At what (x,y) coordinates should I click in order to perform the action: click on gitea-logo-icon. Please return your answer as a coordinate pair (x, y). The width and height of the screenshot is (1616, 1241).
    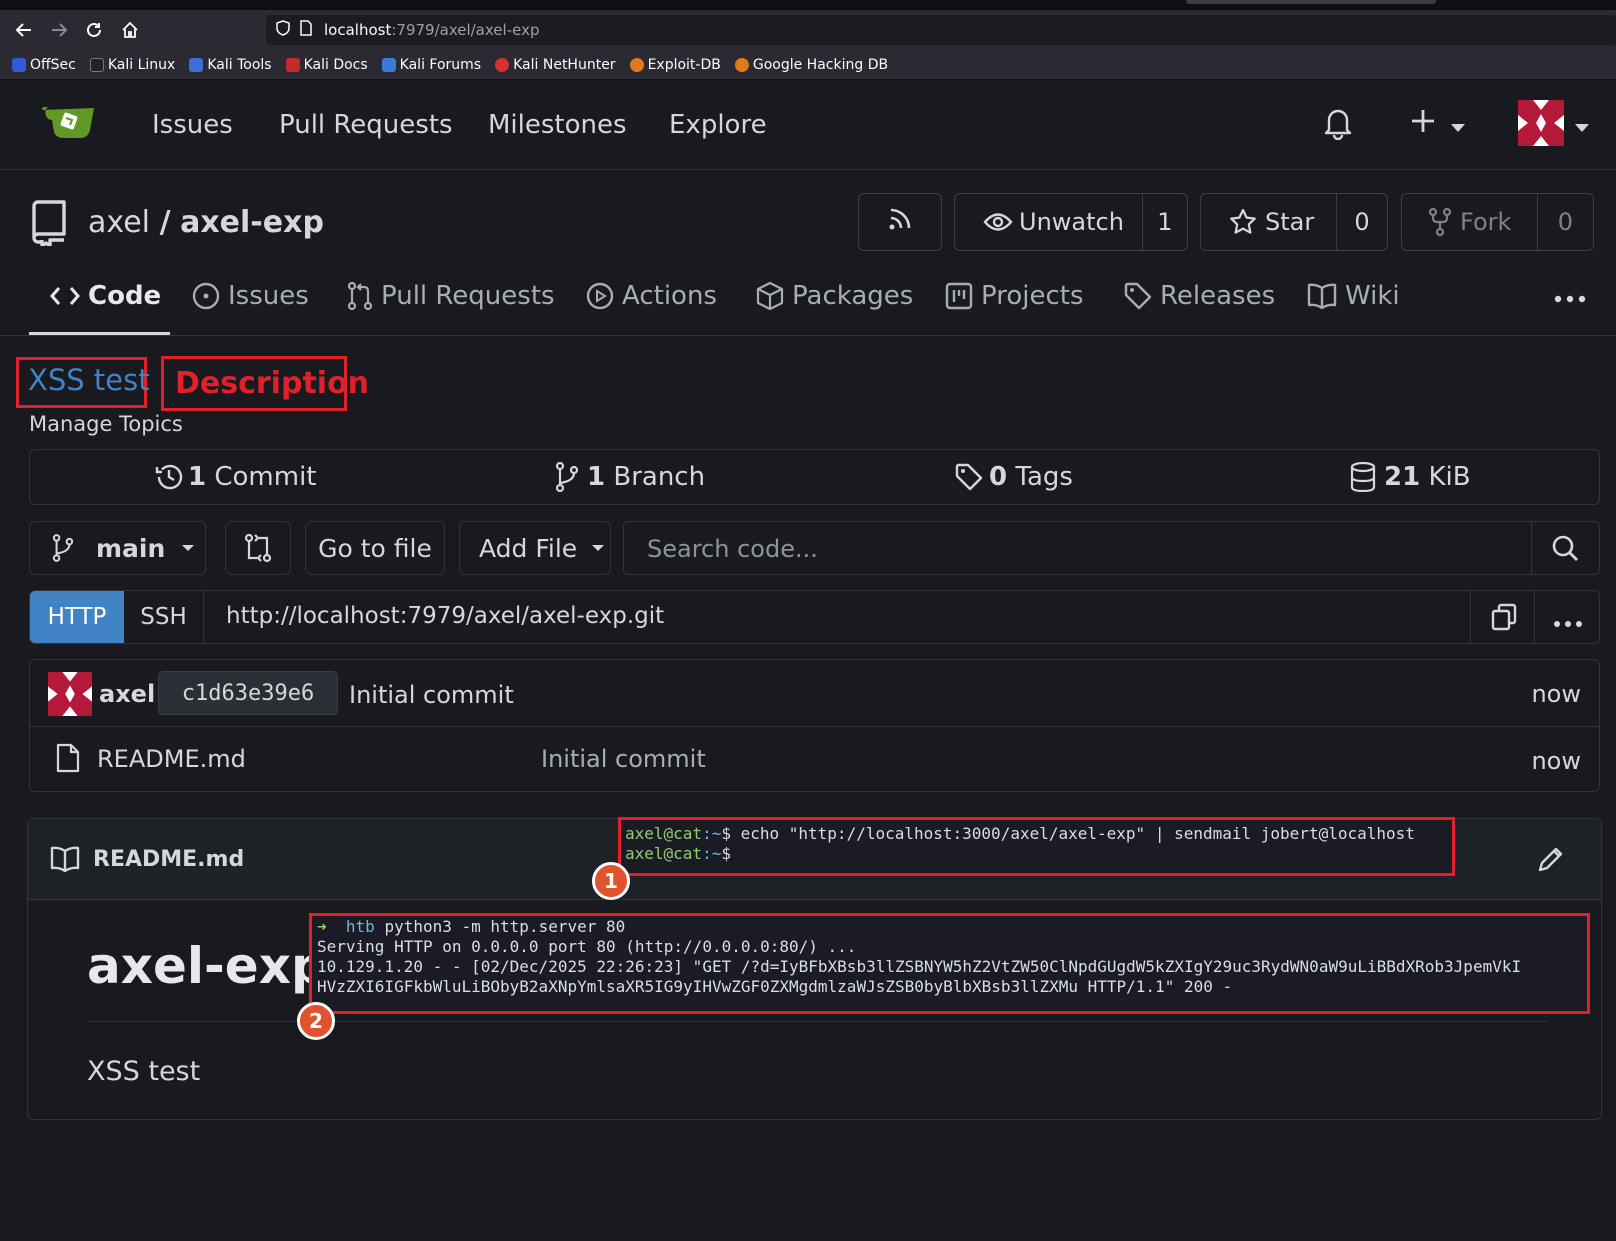
    Looking at the image, I should click on (68, 124).